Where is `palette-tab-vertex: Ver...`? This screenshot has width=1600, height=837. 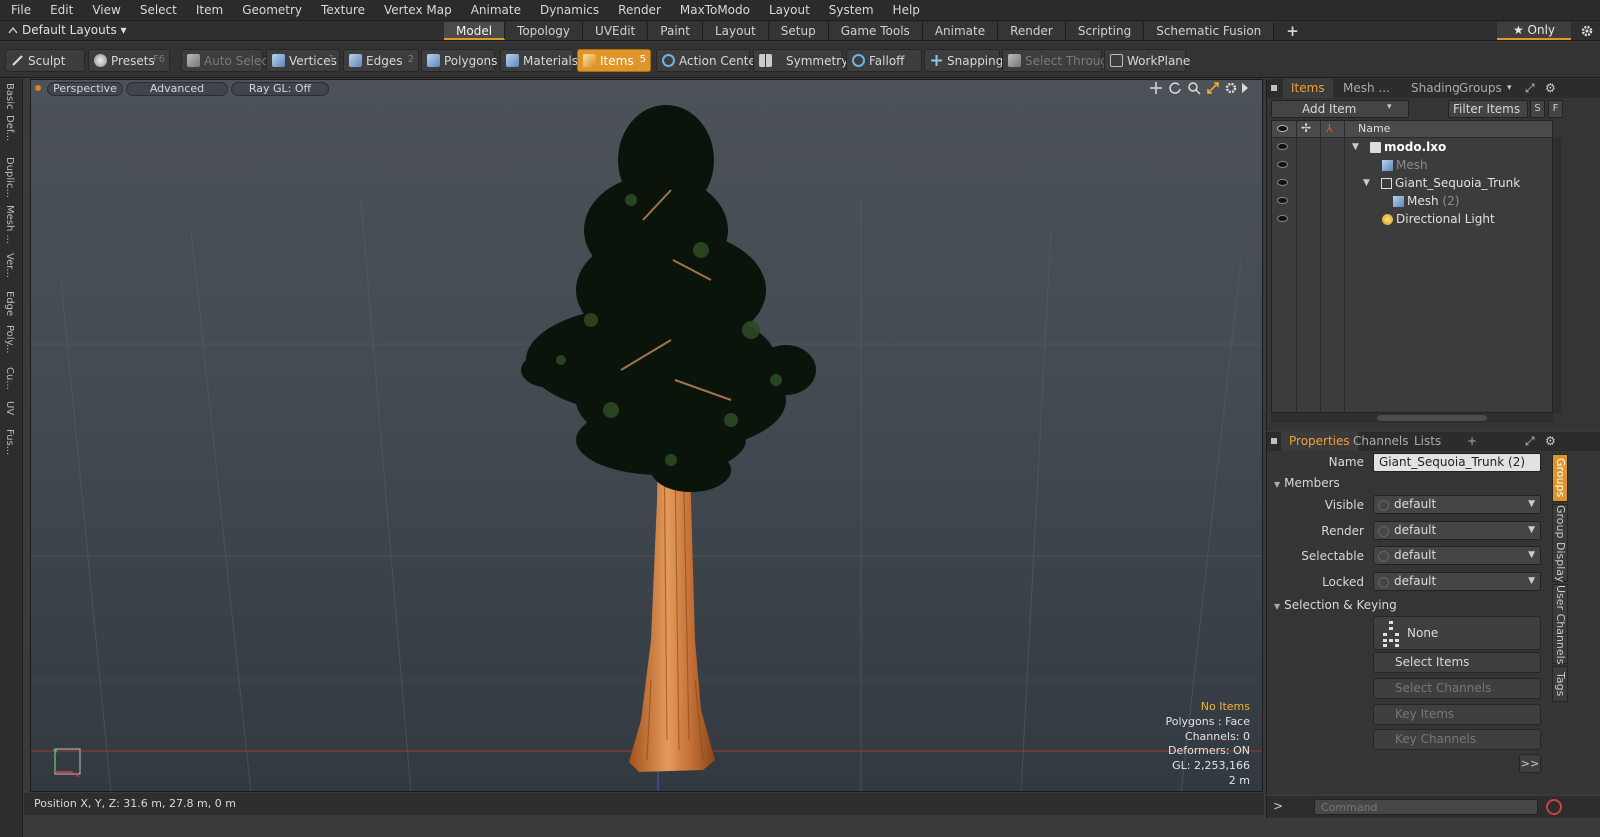 palette-tab-vertex: Ver... is located at coordinates (9, 265).